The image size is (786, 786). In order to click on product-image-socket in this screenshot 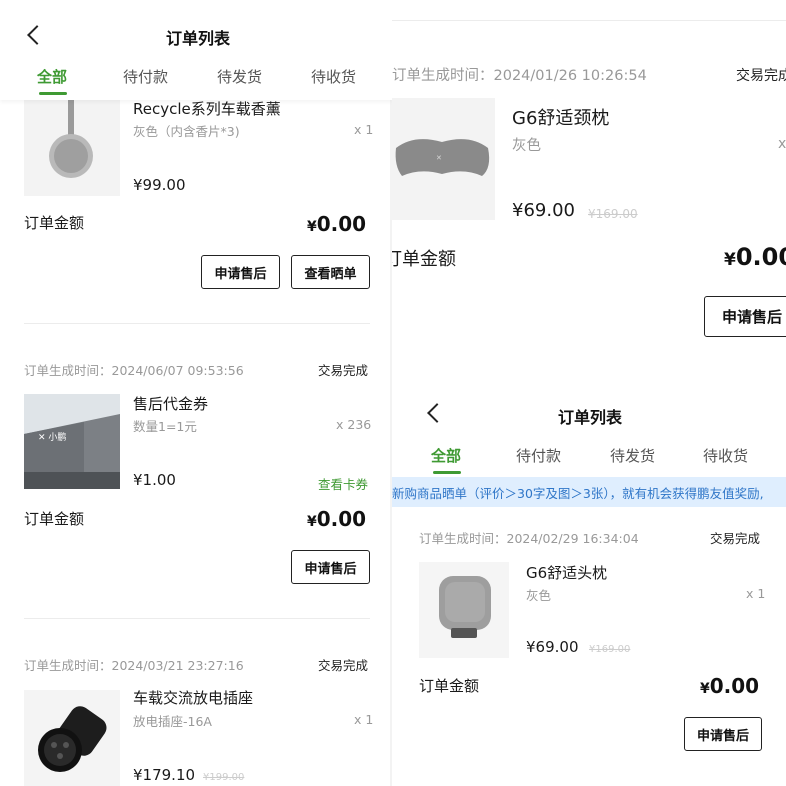, I will do `click(72, 738)`.